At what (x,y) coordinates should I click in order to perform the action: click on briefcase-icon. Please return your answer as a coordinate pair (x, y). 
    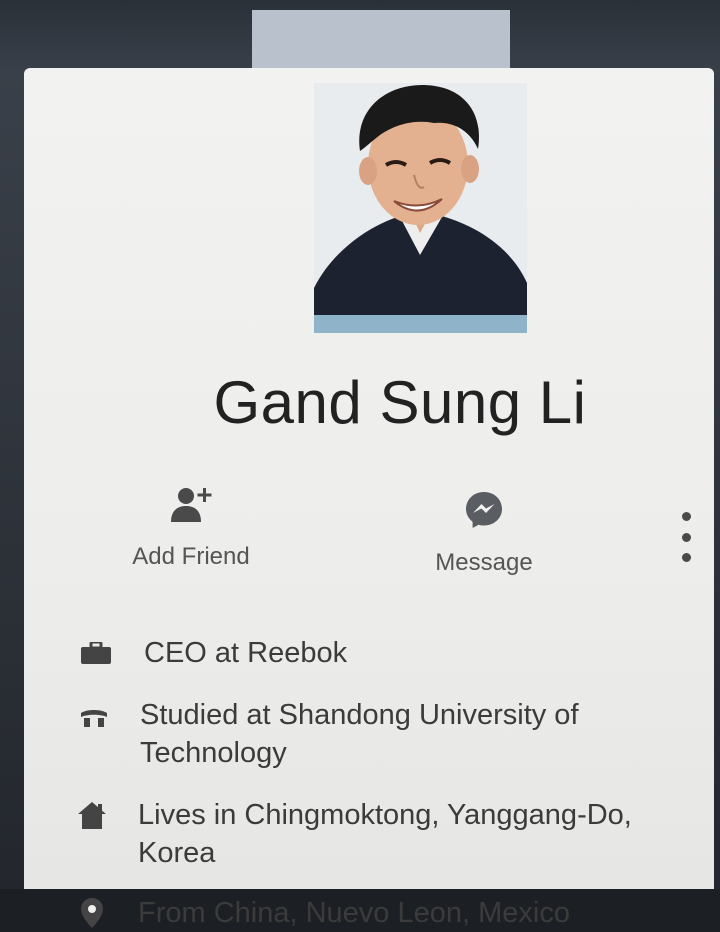
    Looking at the image, I should click on (96, 653).